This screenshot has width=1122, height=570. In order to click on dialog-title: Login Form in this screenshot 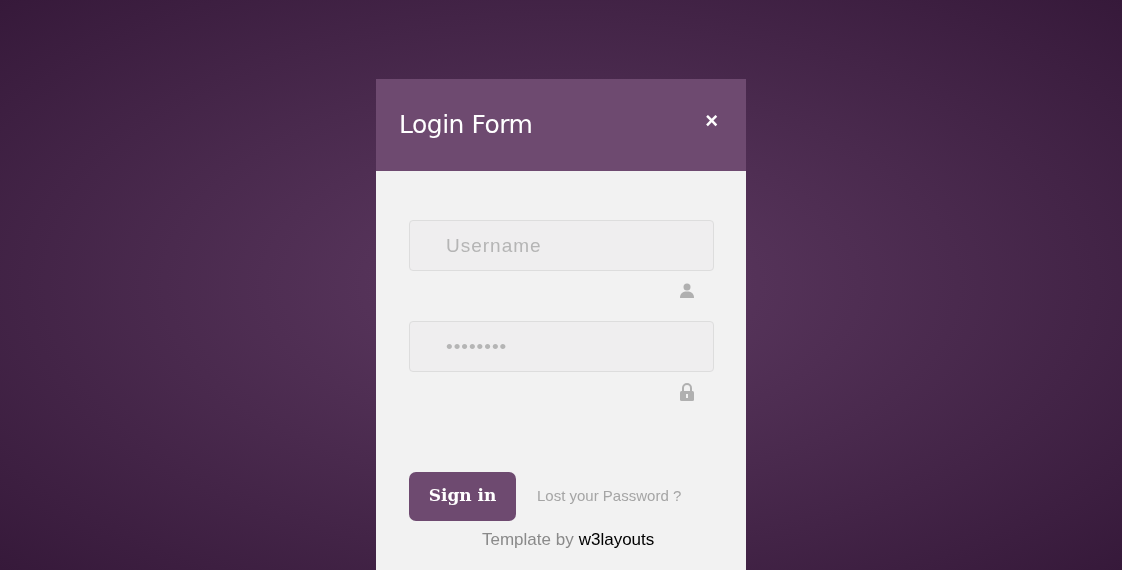, I will do `click(466, 125)`.